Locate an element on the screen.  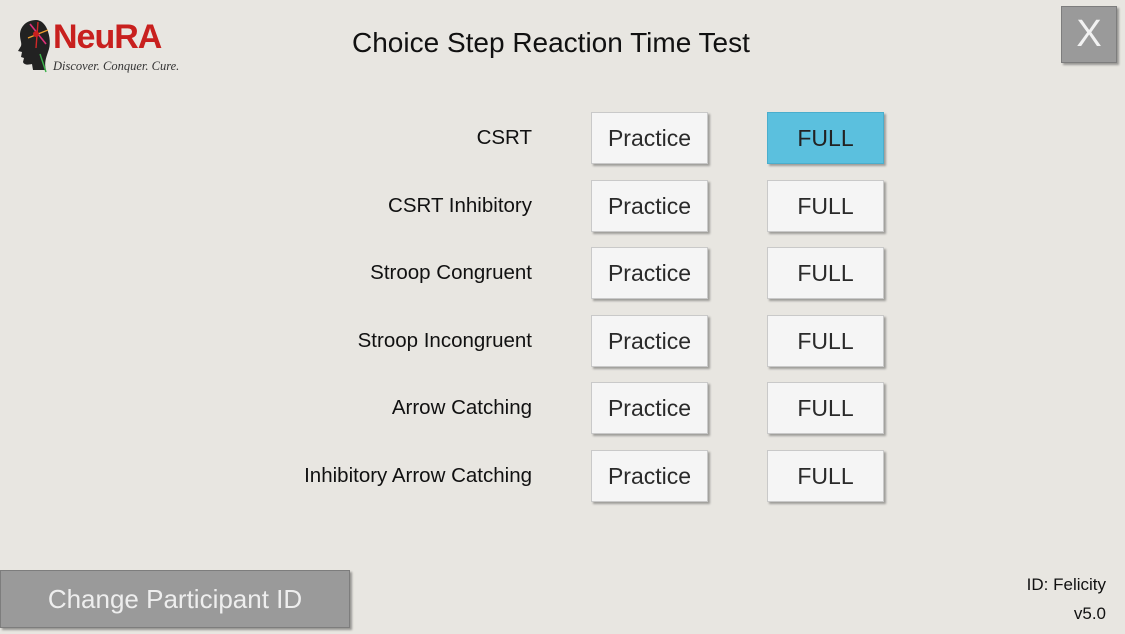
test-row-csrt-inhibitory: CSRT Inhibitory Practice FULL is located at coordinates (562, 206).